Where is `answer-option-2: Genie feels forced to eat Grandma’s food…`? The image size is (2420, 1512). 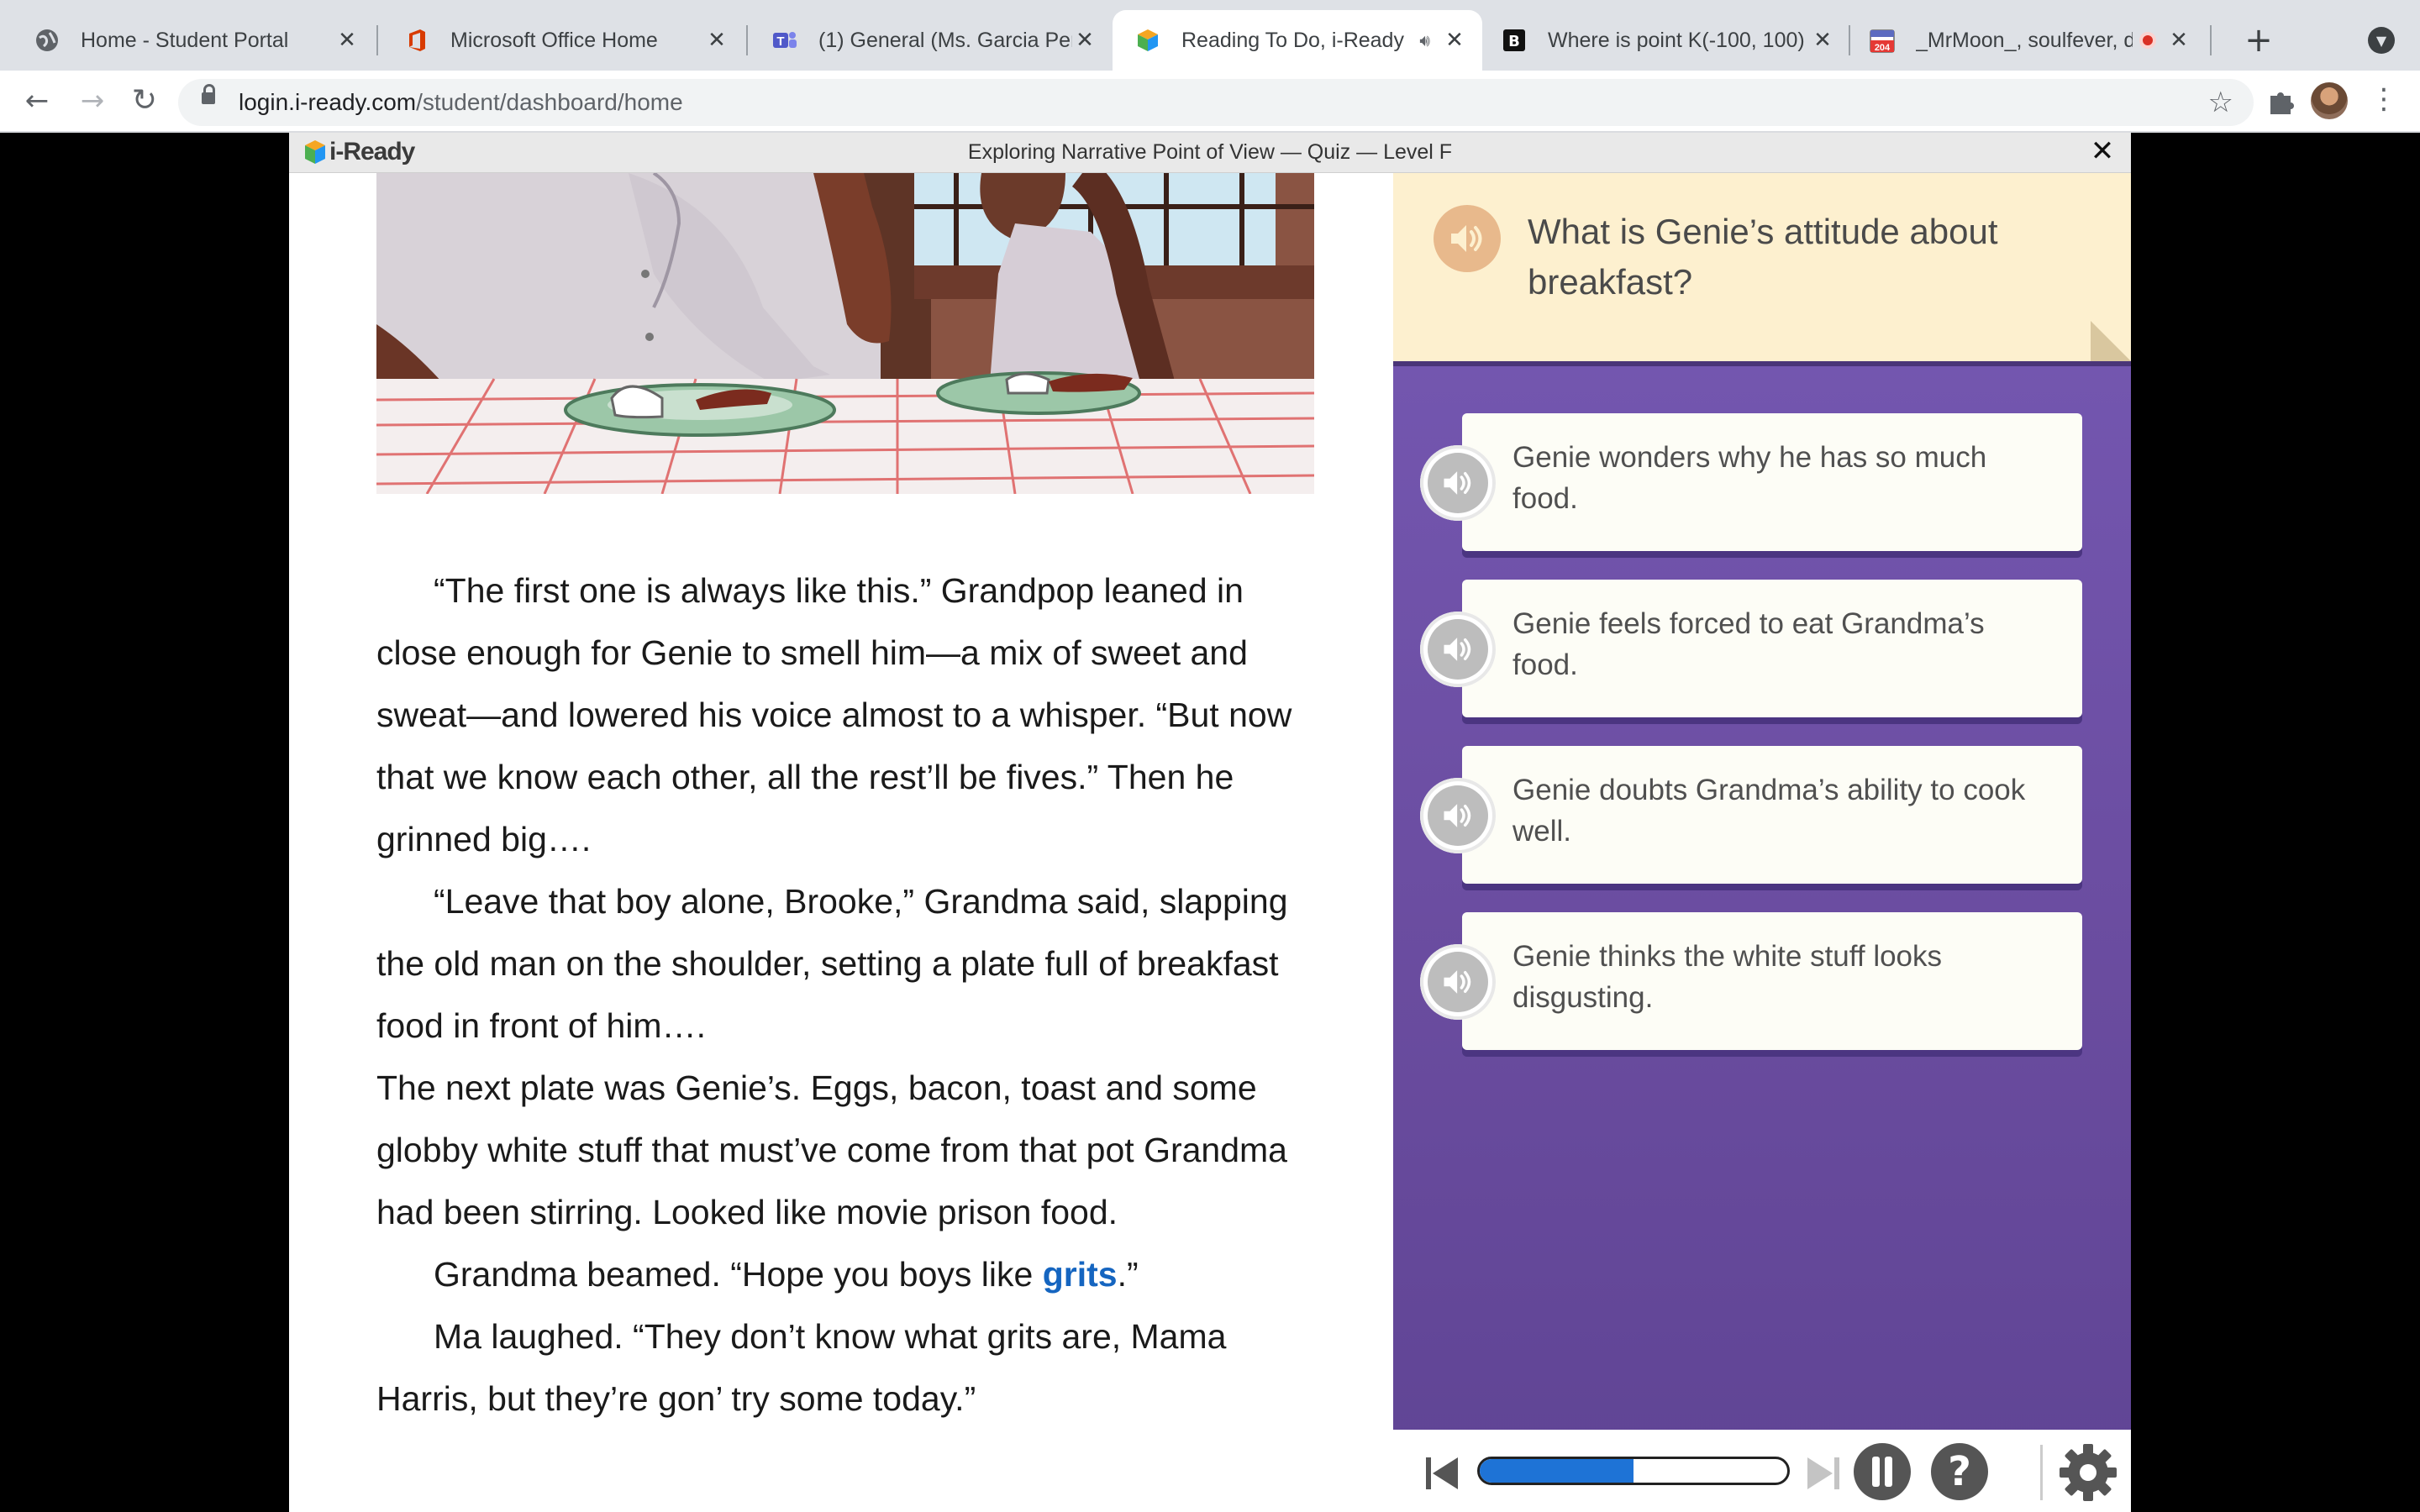
answer-option-2: Genie feels forced to eat Grandma’s food… is located at coordinates (1751, 648).